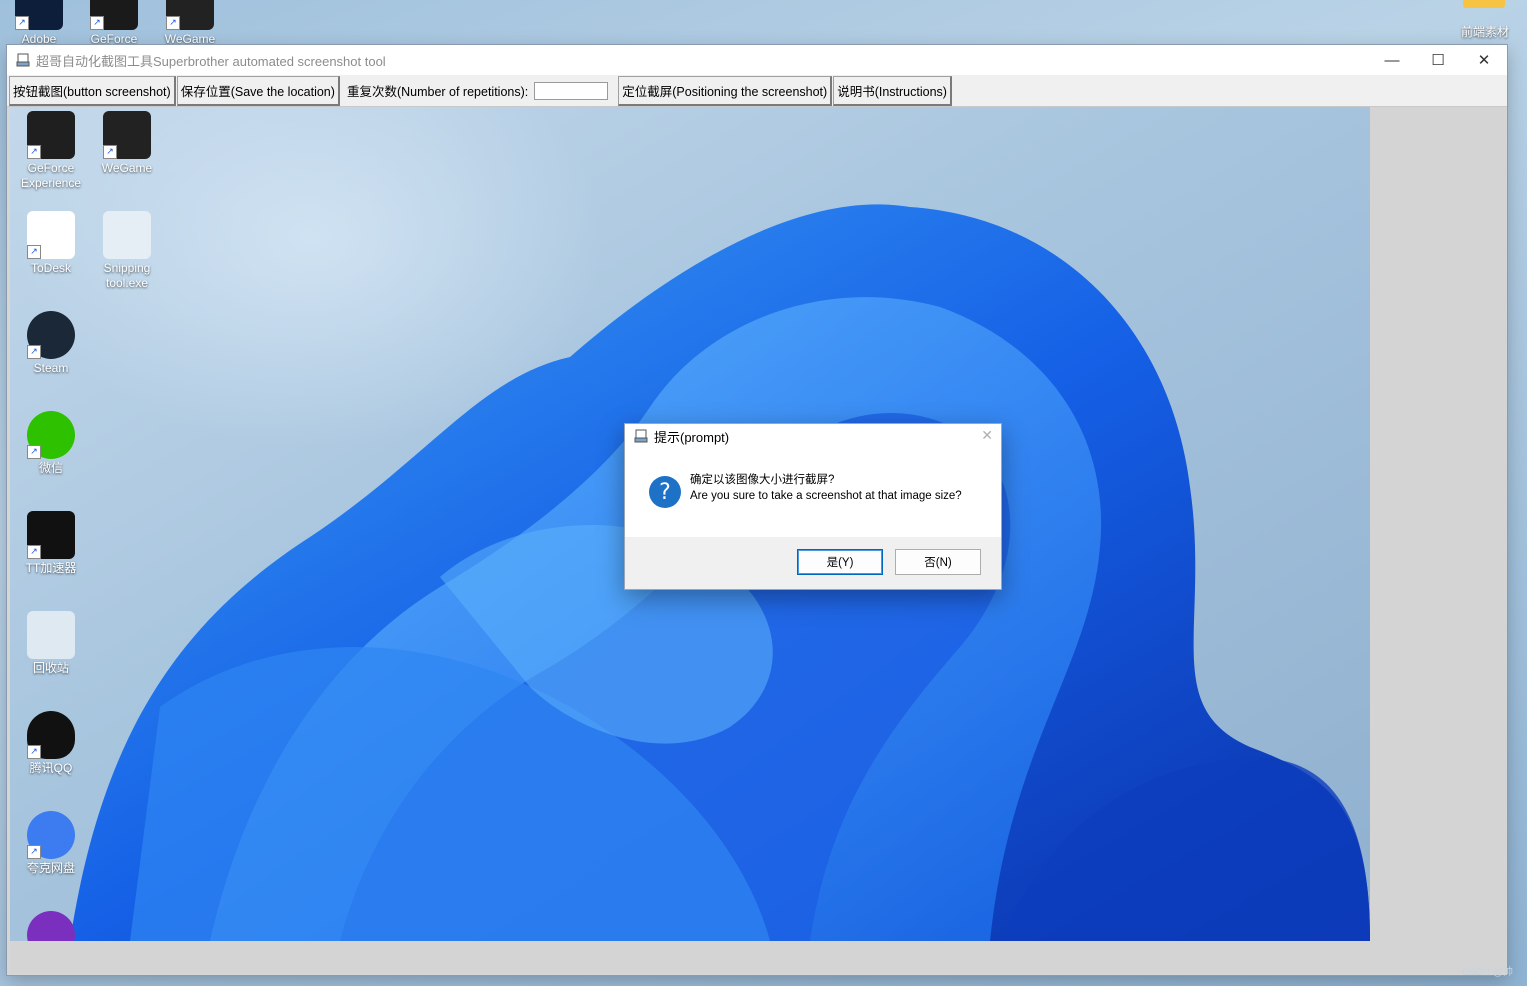 This screenshot has width=1527, height=986. I want to click on desktop-icon-adobe: ↗ Adobe, so click(39, 23).